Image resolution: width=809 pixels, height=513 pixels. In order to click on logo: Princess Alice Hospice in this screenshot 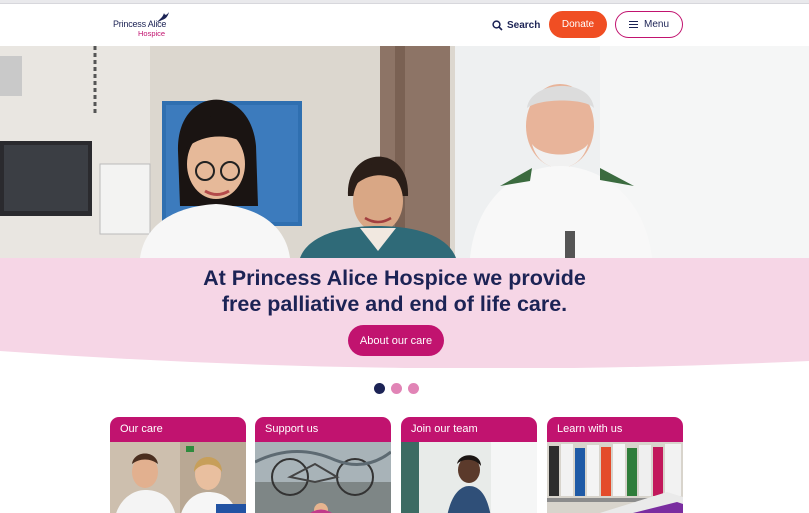, I will do `click(143, 26)`.